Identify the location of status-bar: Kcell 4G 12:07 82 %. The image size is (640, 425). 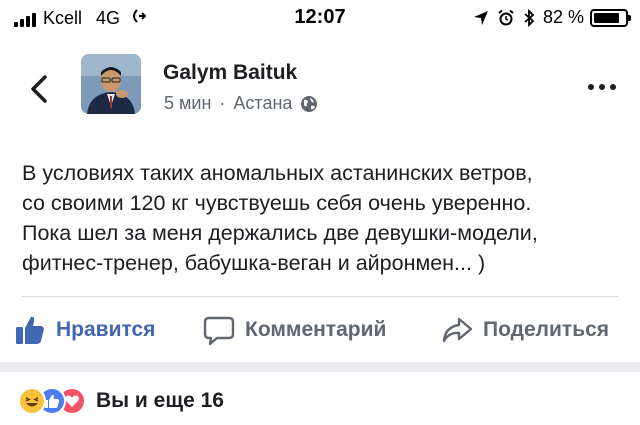
(320, 18).